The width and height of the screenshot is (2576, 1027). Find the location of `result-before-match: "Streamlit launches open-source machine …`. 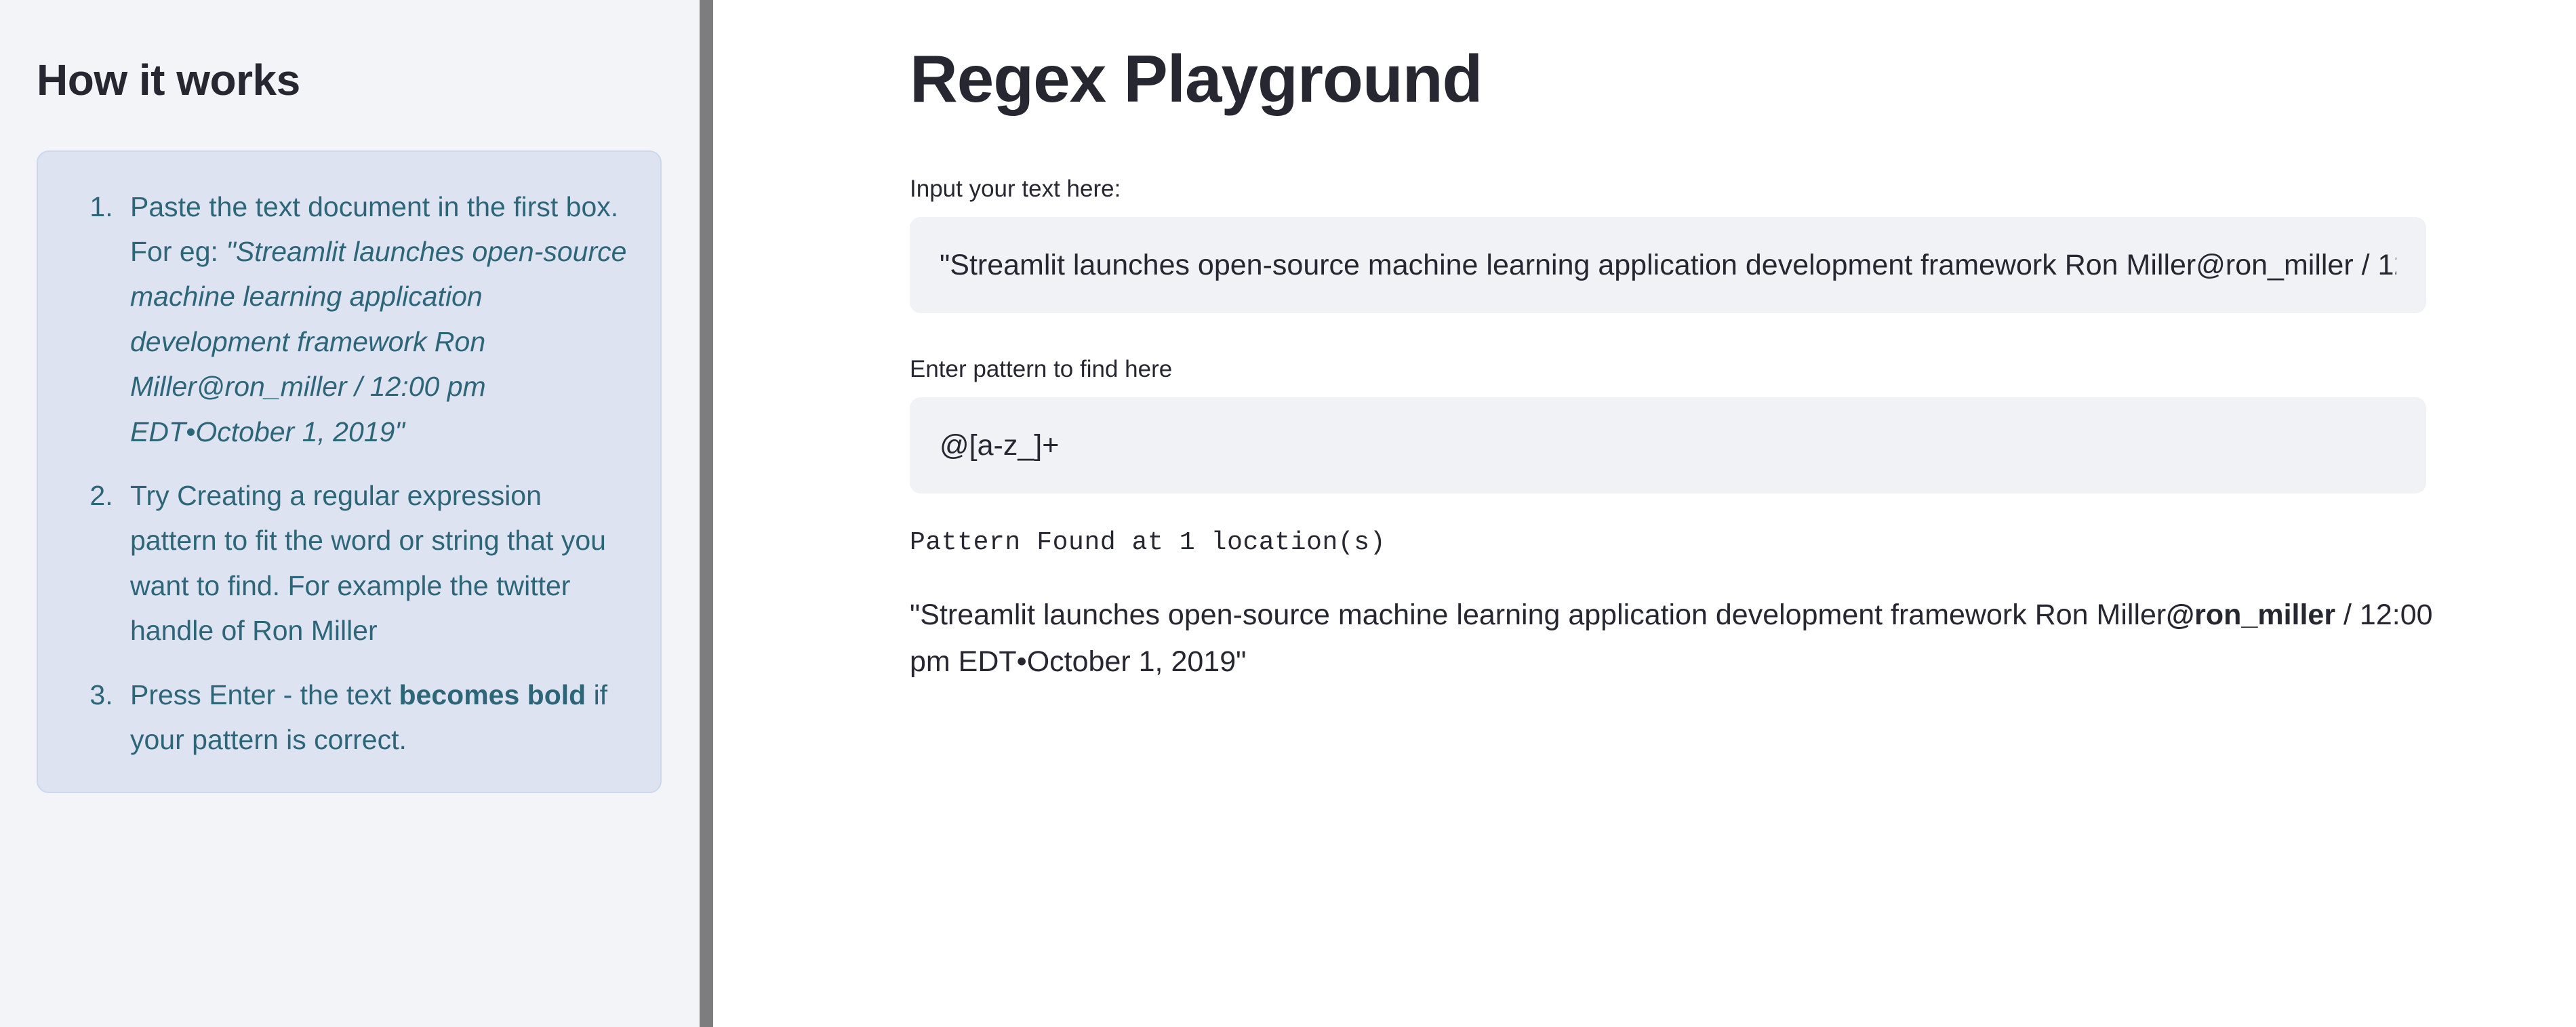

result-before-match: "Streamlit launches open-source machine … is located at coordinates (1538, 614).